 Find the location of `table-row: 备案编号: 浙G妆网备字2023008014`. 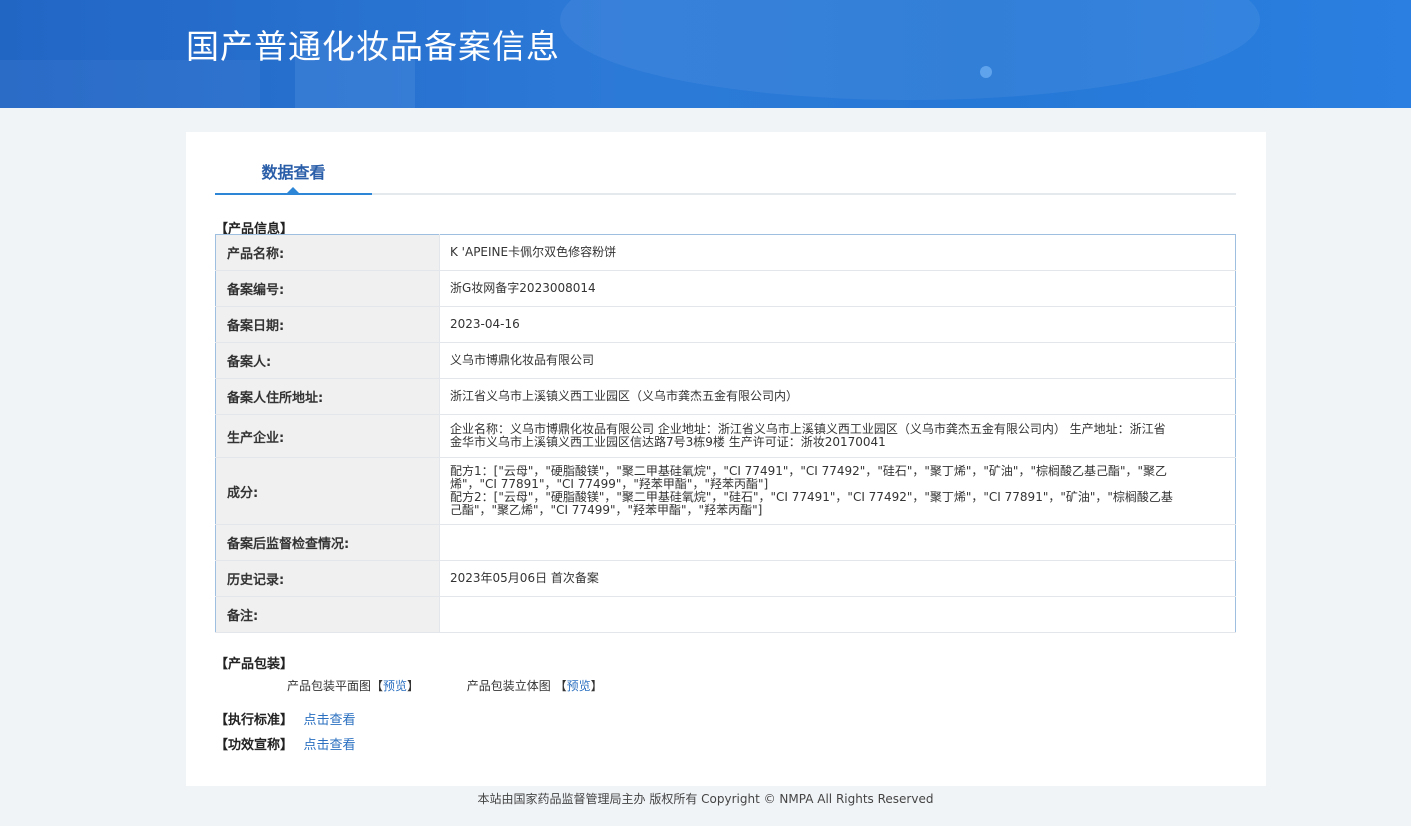

table-row: 备案编号: 浙G妆网备字2023008014 is located at coordinates (725, 288).